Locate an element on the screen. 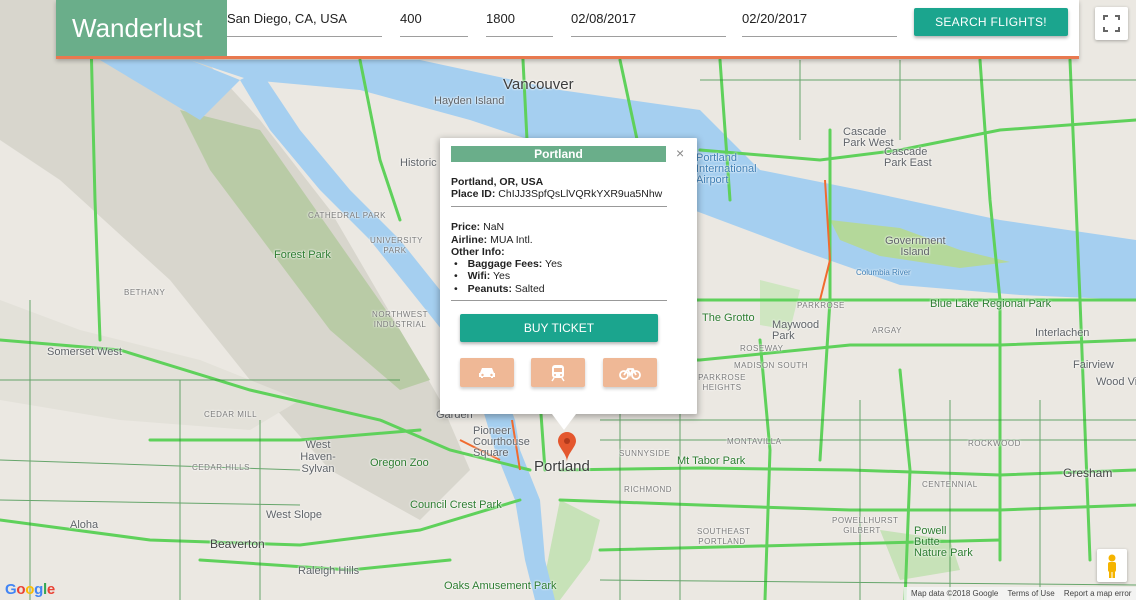 The height and width of the screenshot is (600, 1136). info-airline: Airline: MUA Intl. is located at coordinates (492, 240).